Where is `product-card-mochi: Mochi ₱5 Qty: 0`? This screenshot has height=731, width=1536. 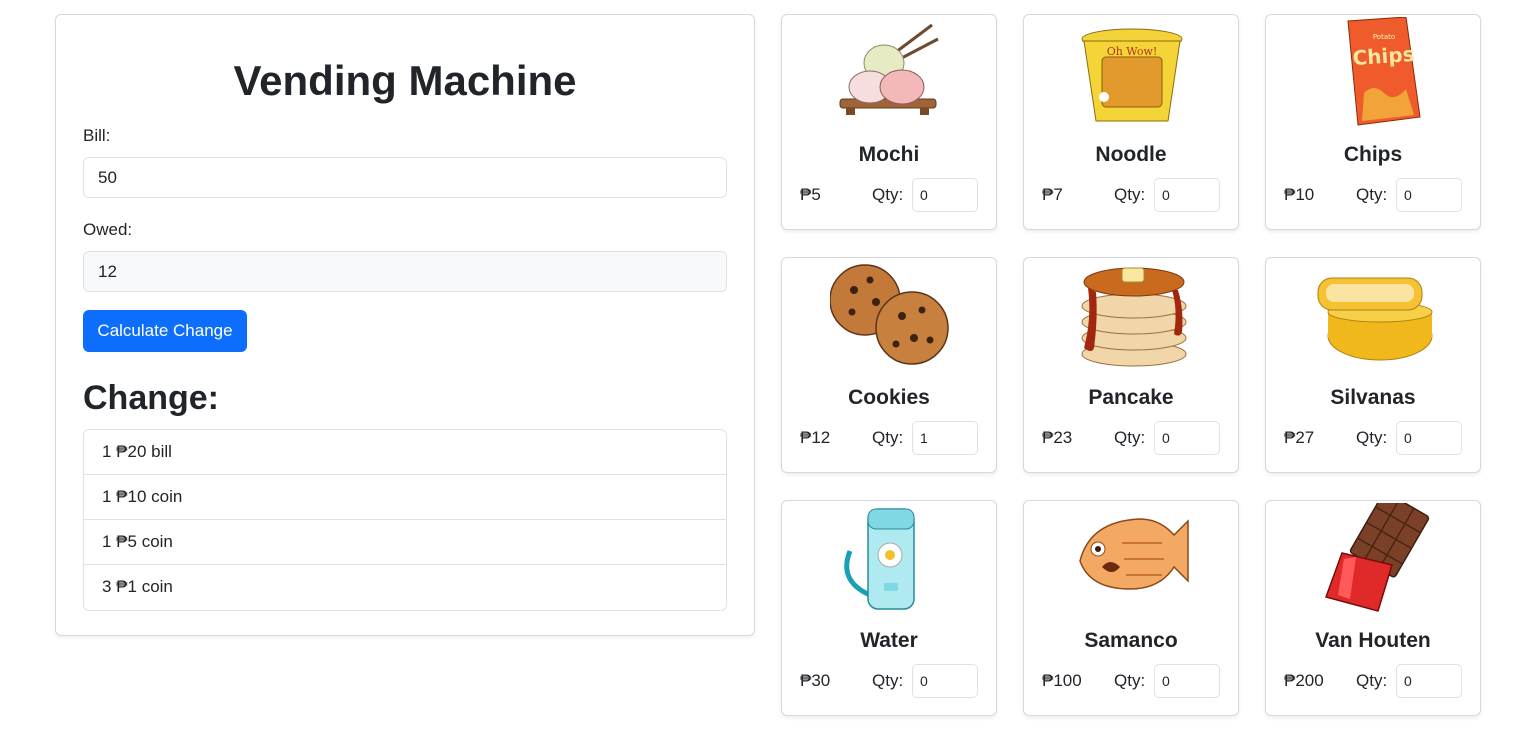
product-card-mochi: Mochi ₱5 Qty: 0 is located at coordinates (889, 122).